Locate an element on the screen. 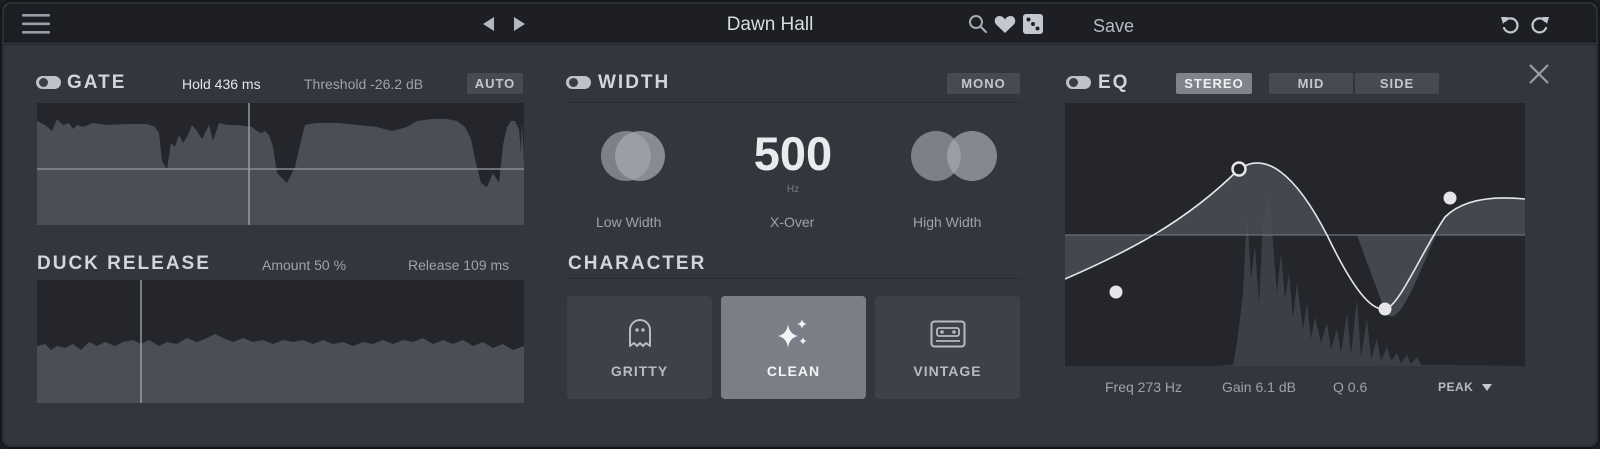  eq-freq-value: Freq 273 Hz is located at coordinates (1143, 387).